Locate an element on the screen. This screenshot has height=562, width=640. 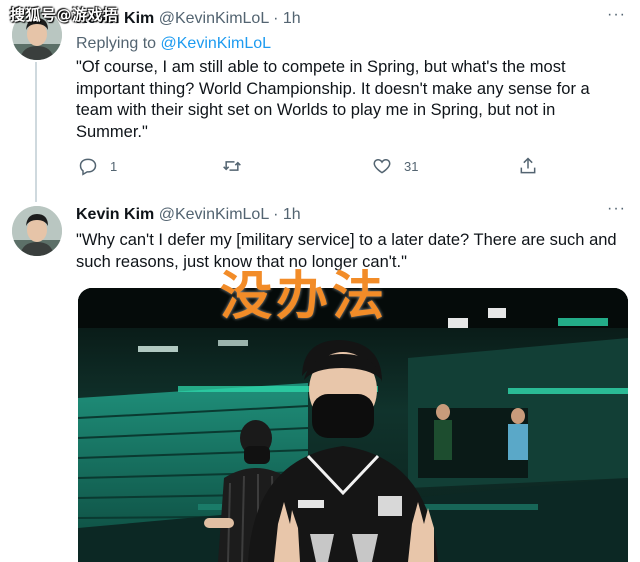
tweet-actions: 1 31 is located at coordinates (311, 168).